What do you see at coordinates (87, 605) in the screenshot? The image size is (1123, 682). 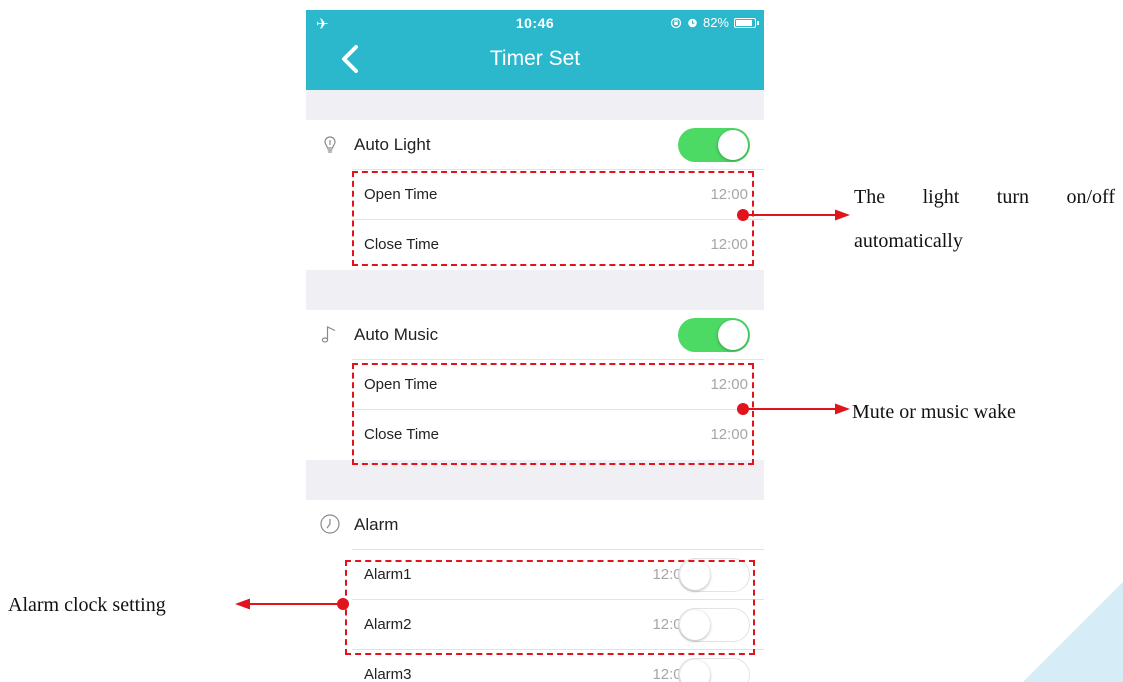 I see `alarm-annotation: Alarm clock setting` at bounding box center [87, 605].